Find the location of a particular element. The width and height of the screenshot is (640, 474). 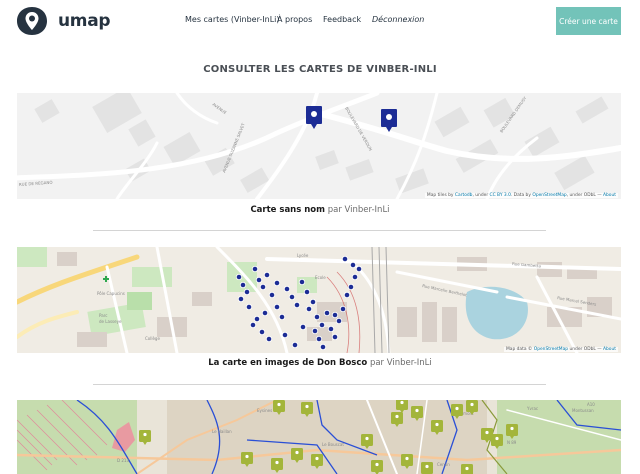

svg-text: de Lasseye is located at coordinates (110, 321).